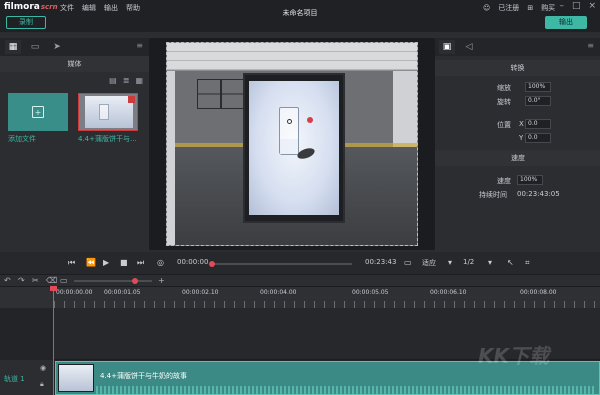 This screenshot has width=600, height=395. I want to click on playback-progress, so click(280, 264).